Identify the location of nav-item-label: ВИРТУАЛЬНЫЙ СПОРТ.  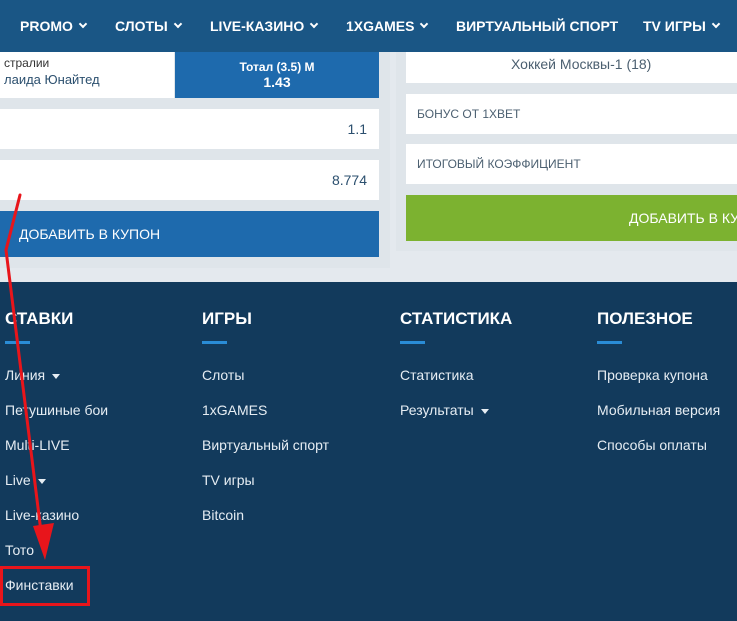
(537, 26).